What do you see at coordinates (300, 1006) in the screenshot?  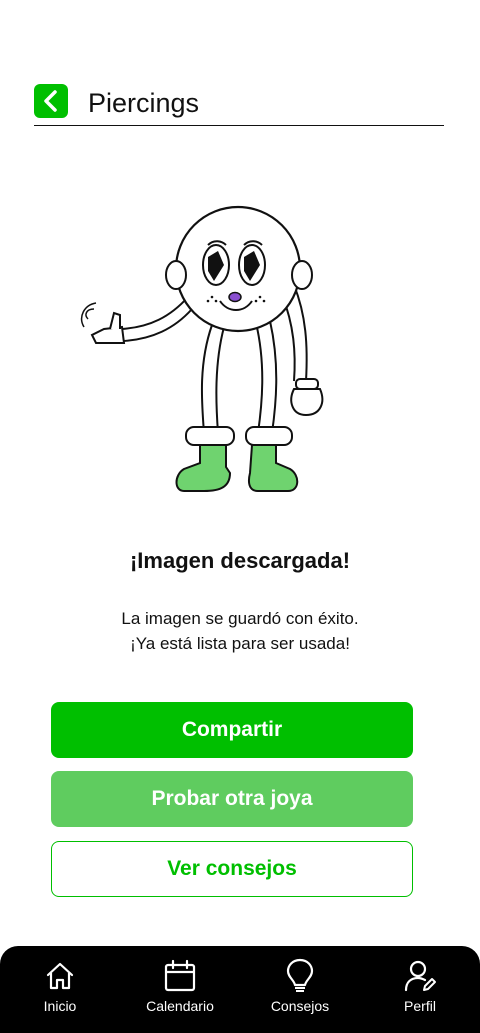 I see `nav-label-consejos: Consejos` at bounding box center [300, 1006].